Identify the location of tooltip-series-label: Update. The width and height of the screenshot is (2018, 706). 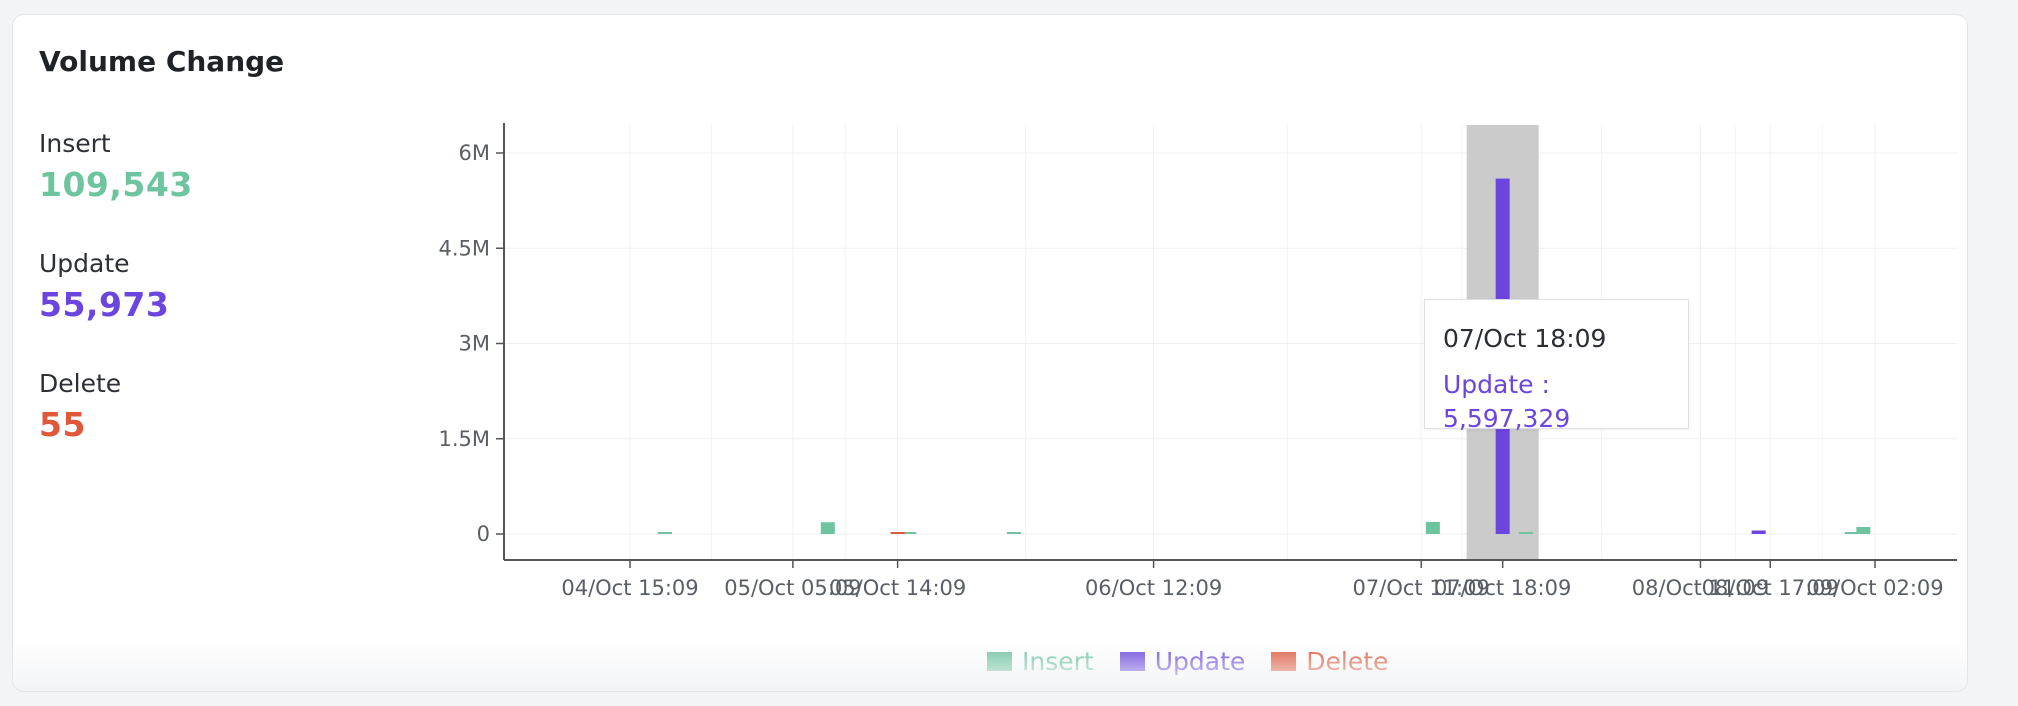
(1488, 384).